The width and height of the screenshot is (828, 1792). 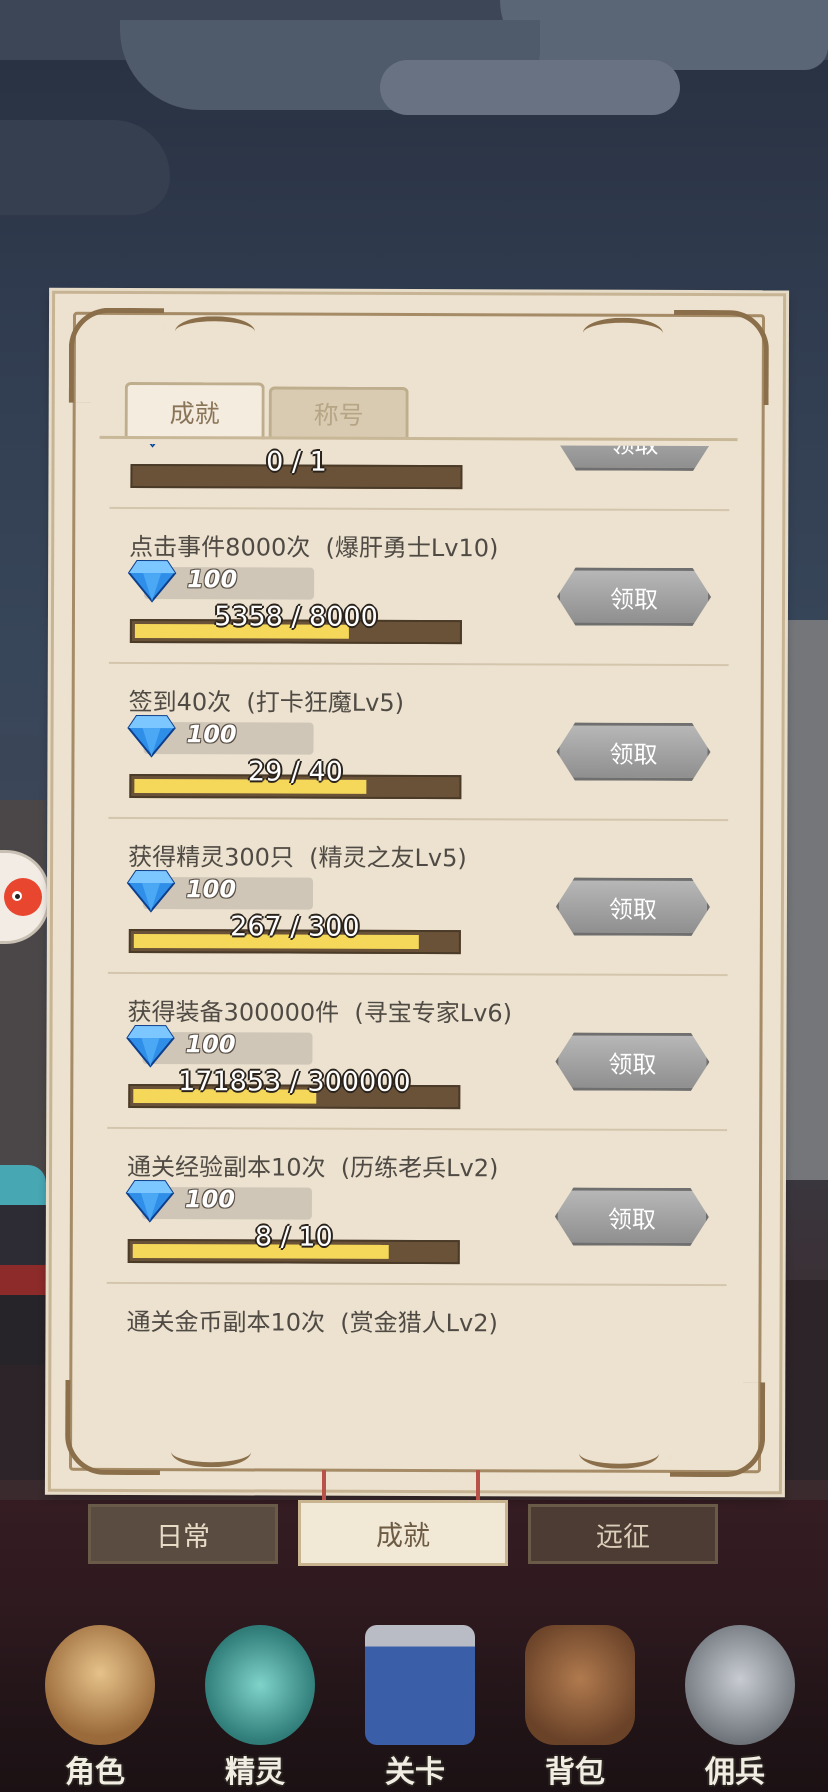 I want to click on achievement-title: 获得装备300000件 (寻宝专家Lv6), so click(x=320, y=1012).